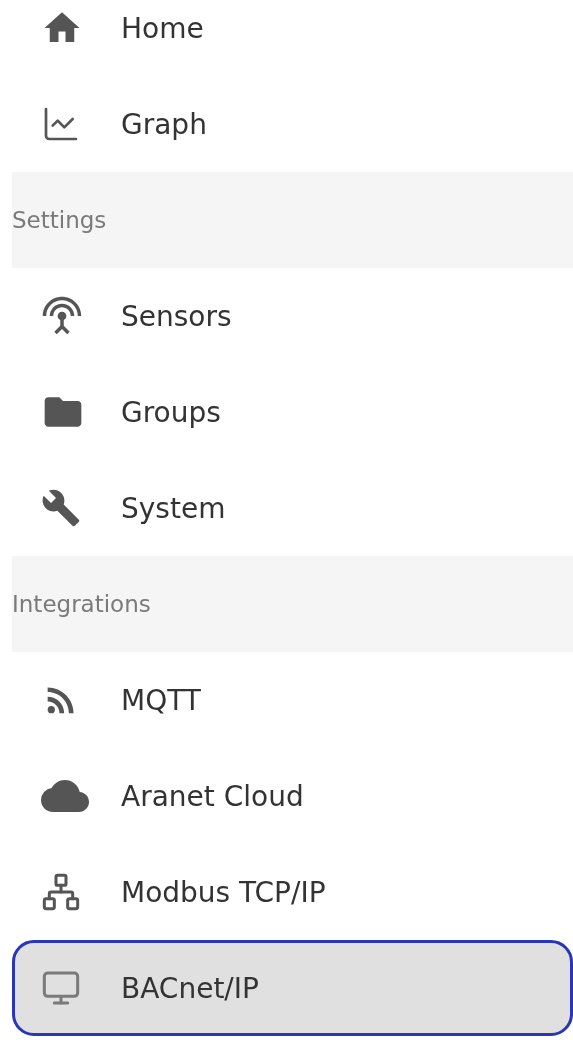 The width and height of the screenshot is (573, 1042). What do you see at coordinates (292, 220) in the screenshot?
I see `section-header: Settings` at bounding box center [292, 220].